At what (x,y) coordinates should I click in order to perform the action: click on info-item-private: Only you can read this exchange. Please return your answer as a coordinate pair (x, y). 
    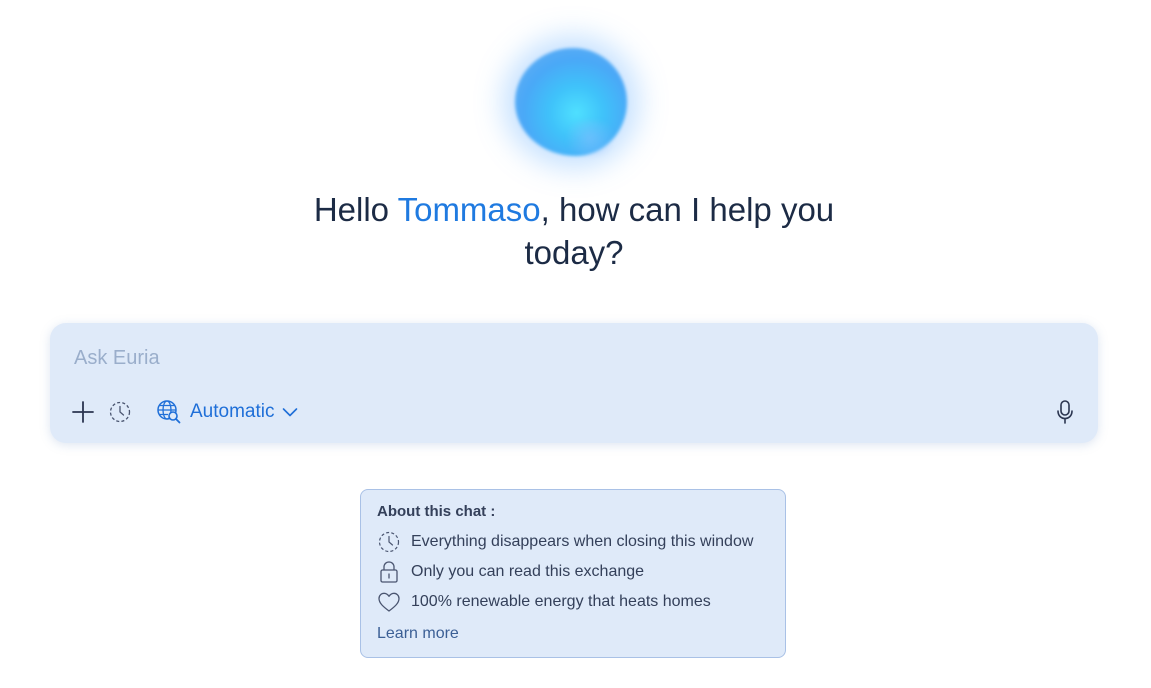
    Looking at the image, I should click on (510, 572).